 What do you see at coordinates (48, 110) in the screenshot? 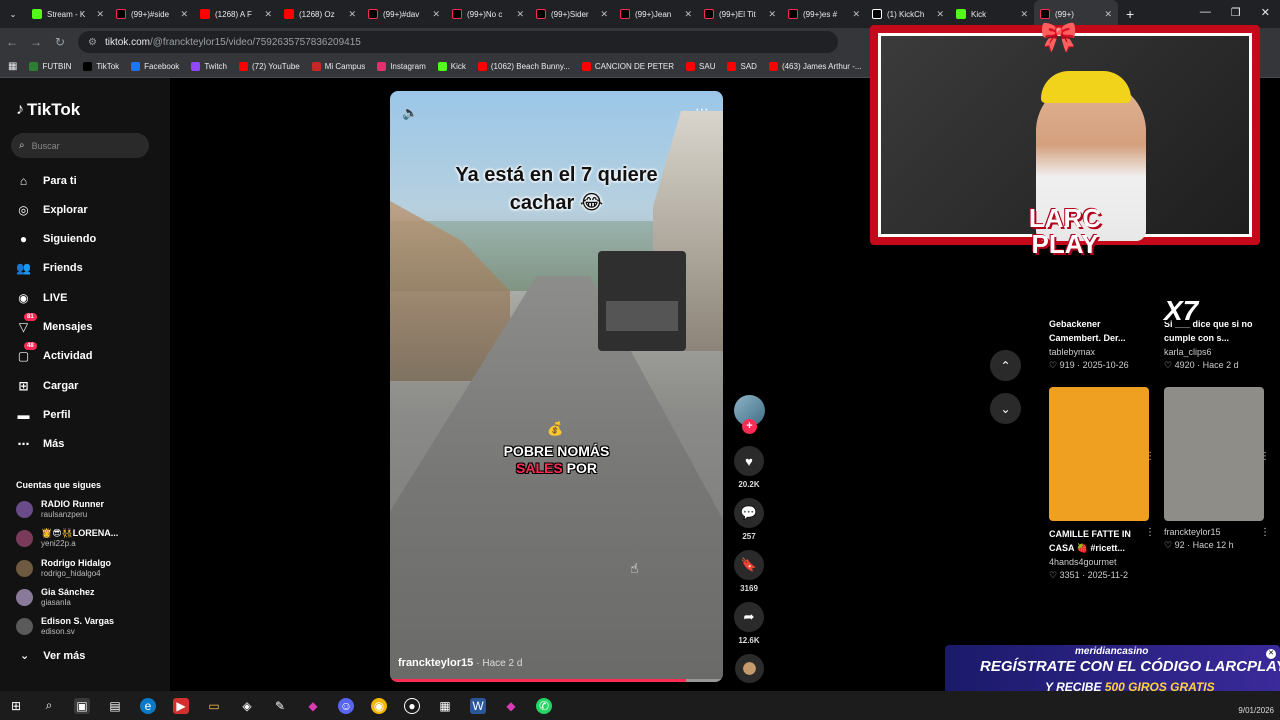
I see `tiktok-logo: ♪ TikTok` at bounding box center [48, 110].